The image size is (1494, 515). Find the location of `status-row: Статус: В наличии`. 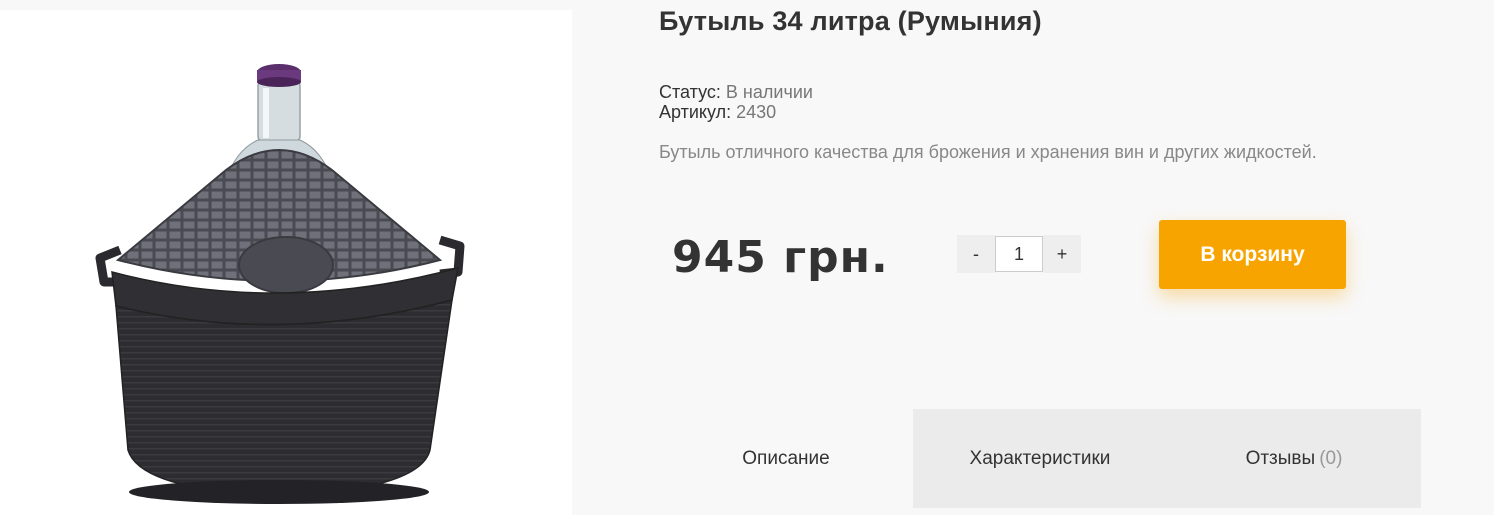

status-row: Статус: В наличии is located at coordinates (736, 92).